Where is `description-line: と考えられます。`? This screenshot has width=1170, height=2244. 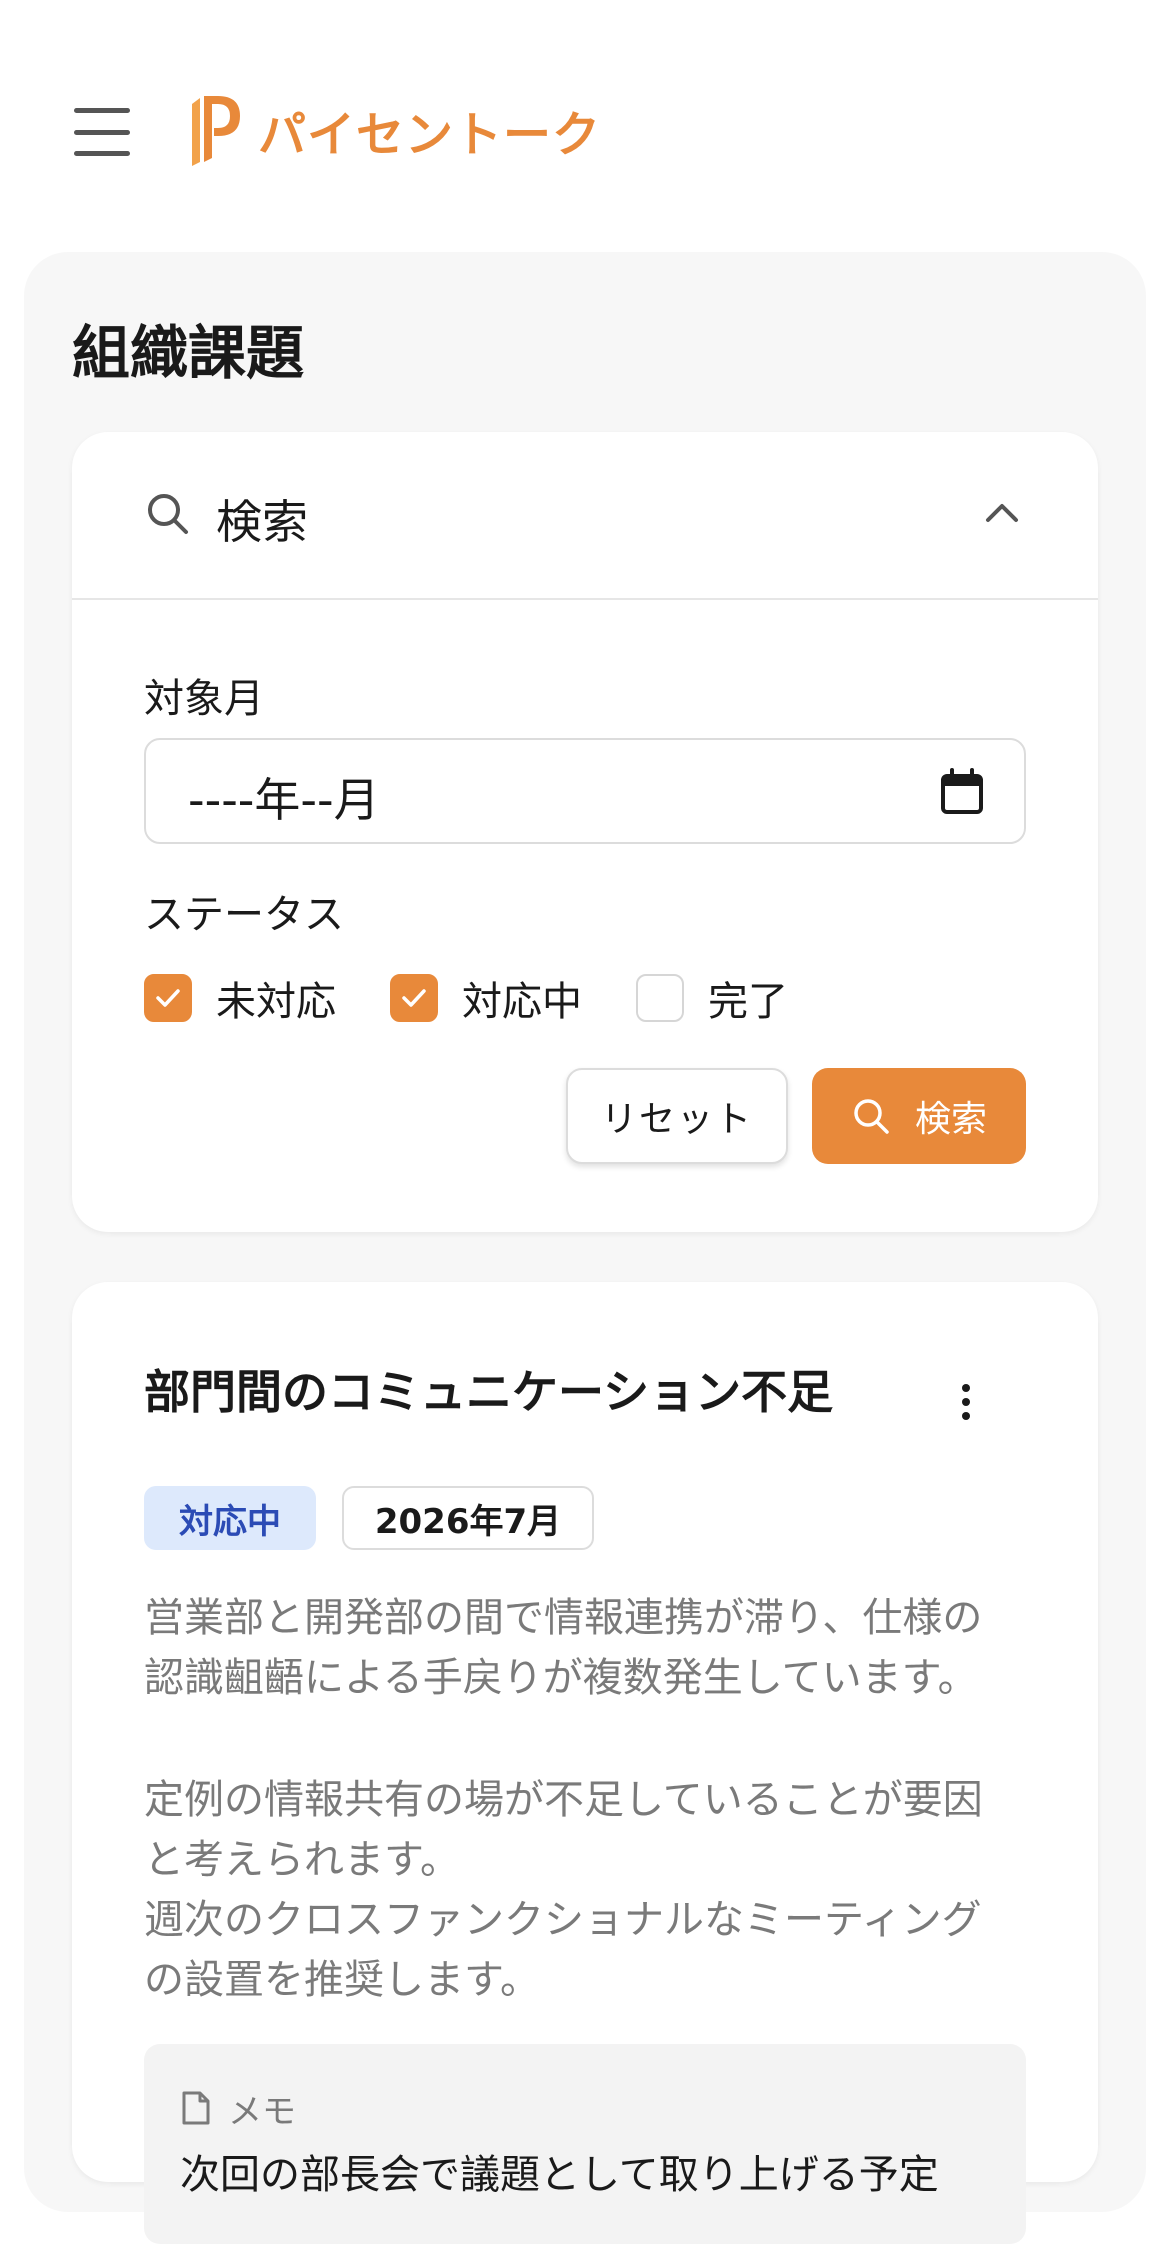
description-line: と考えられます。 is located at coordinates (302, 1860).